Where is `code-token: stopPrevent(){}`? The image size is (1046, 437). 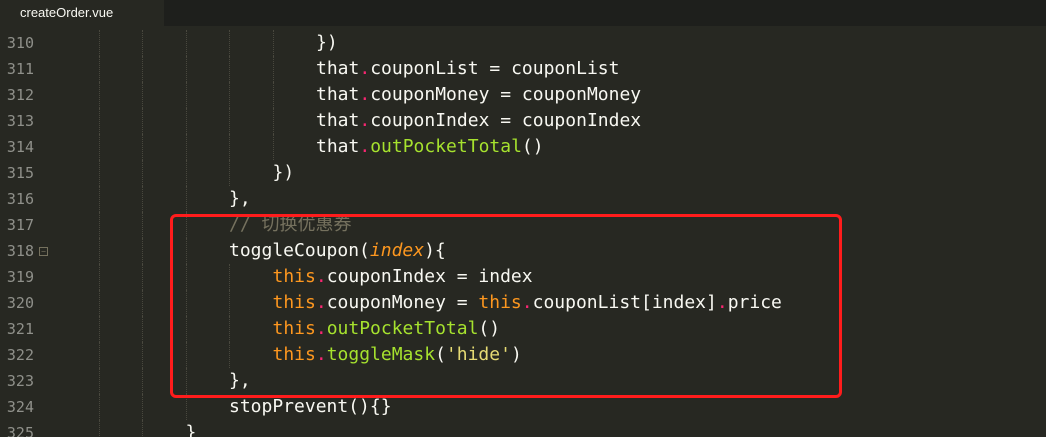 code-token: stopPrevent(){} is located at coordinates (310, 406).